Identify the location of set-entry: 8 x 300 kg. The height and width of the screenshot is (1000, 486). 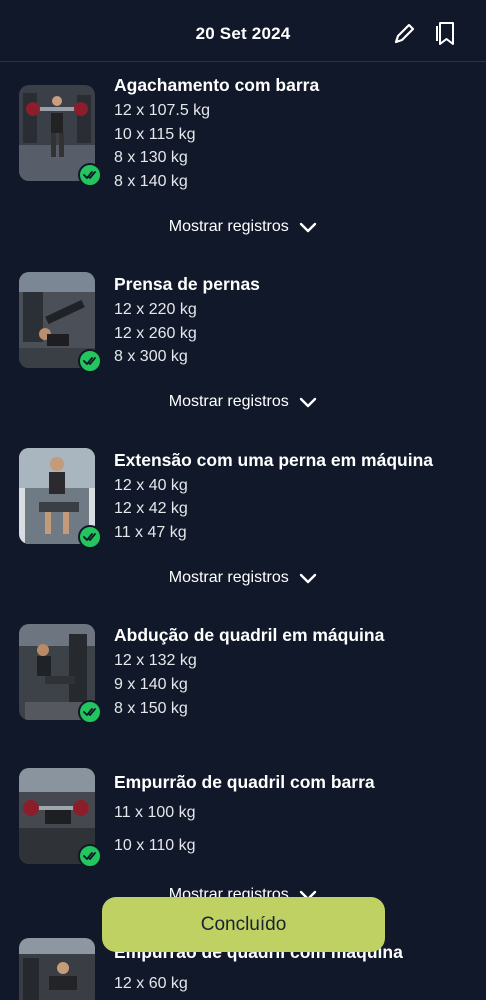
(151, 356).